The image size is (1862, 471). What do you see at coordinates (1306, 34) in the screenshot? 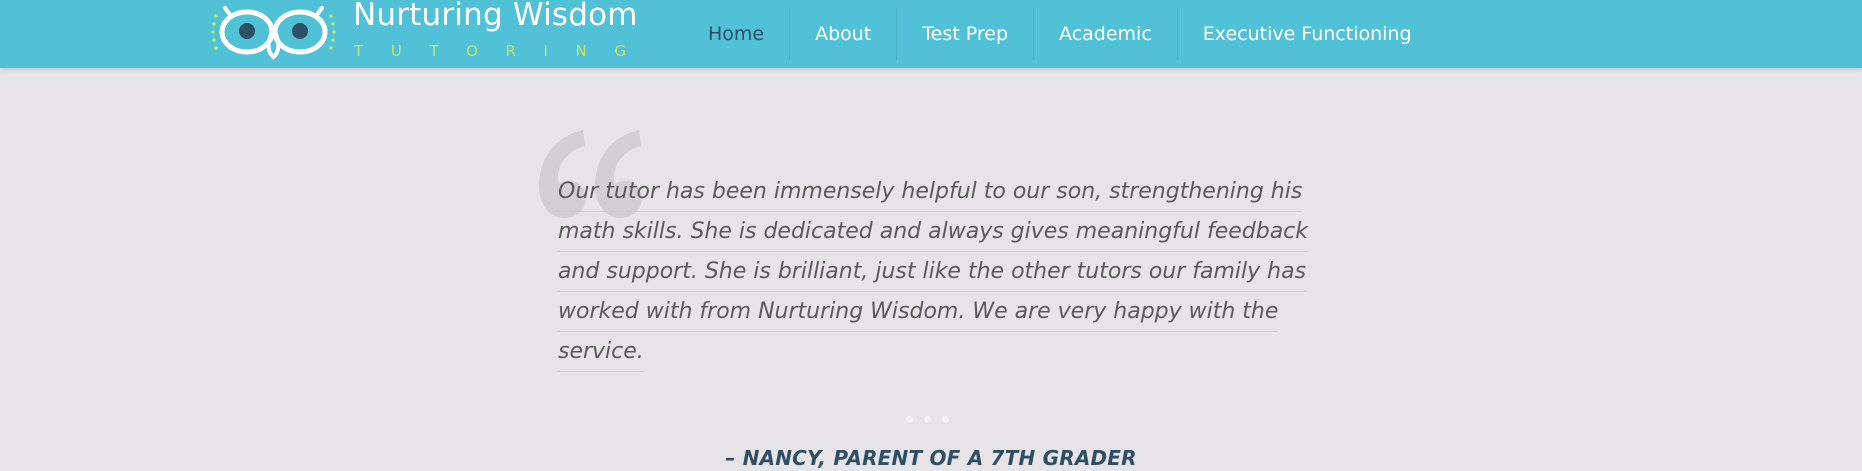
I see `nav-executive-functioning: Executive Functioning` at bounding box center [1306, 34].